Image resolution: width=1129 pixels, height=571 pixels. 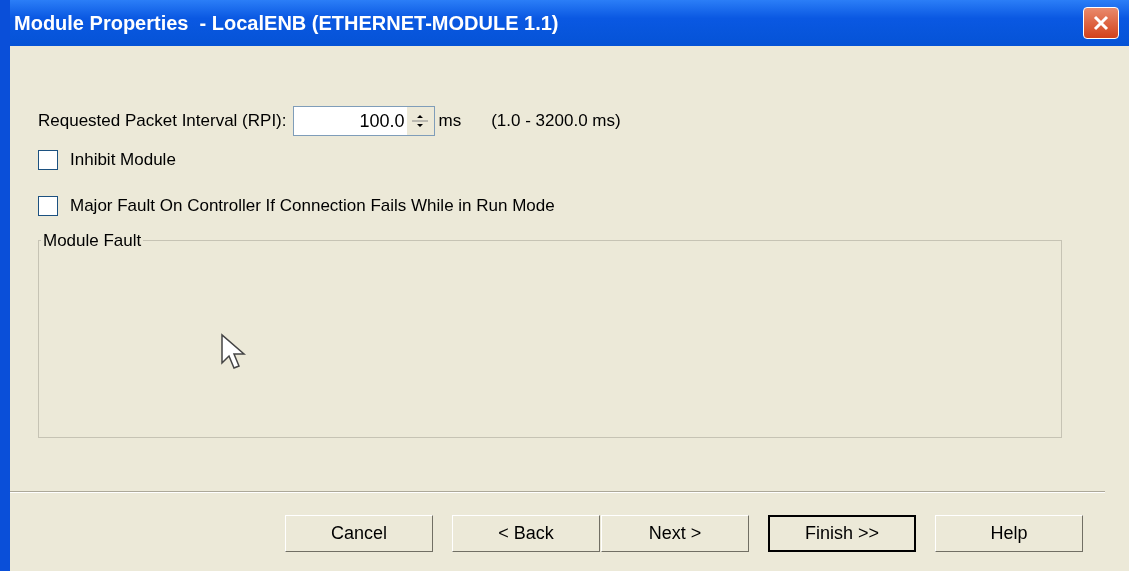 What do you see at coordinates (359, 533) in the screenshot?
I see `dialog-button: Cancel` at bounding box center [359, 533].